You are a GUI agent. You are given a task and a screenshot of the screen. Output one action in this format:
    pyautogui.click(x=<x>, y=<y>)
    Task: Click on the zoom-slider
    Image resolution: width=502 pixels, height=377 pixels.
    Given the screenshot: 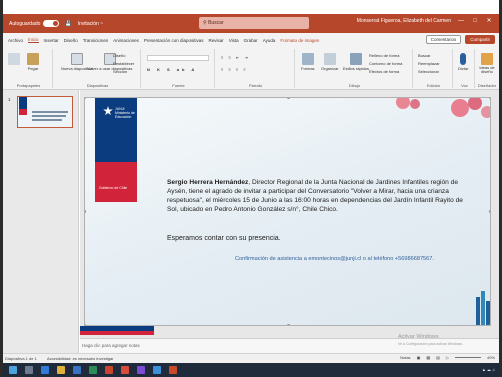 What is the action you would take?
    pyautogui.click(x=467, y=357)
    